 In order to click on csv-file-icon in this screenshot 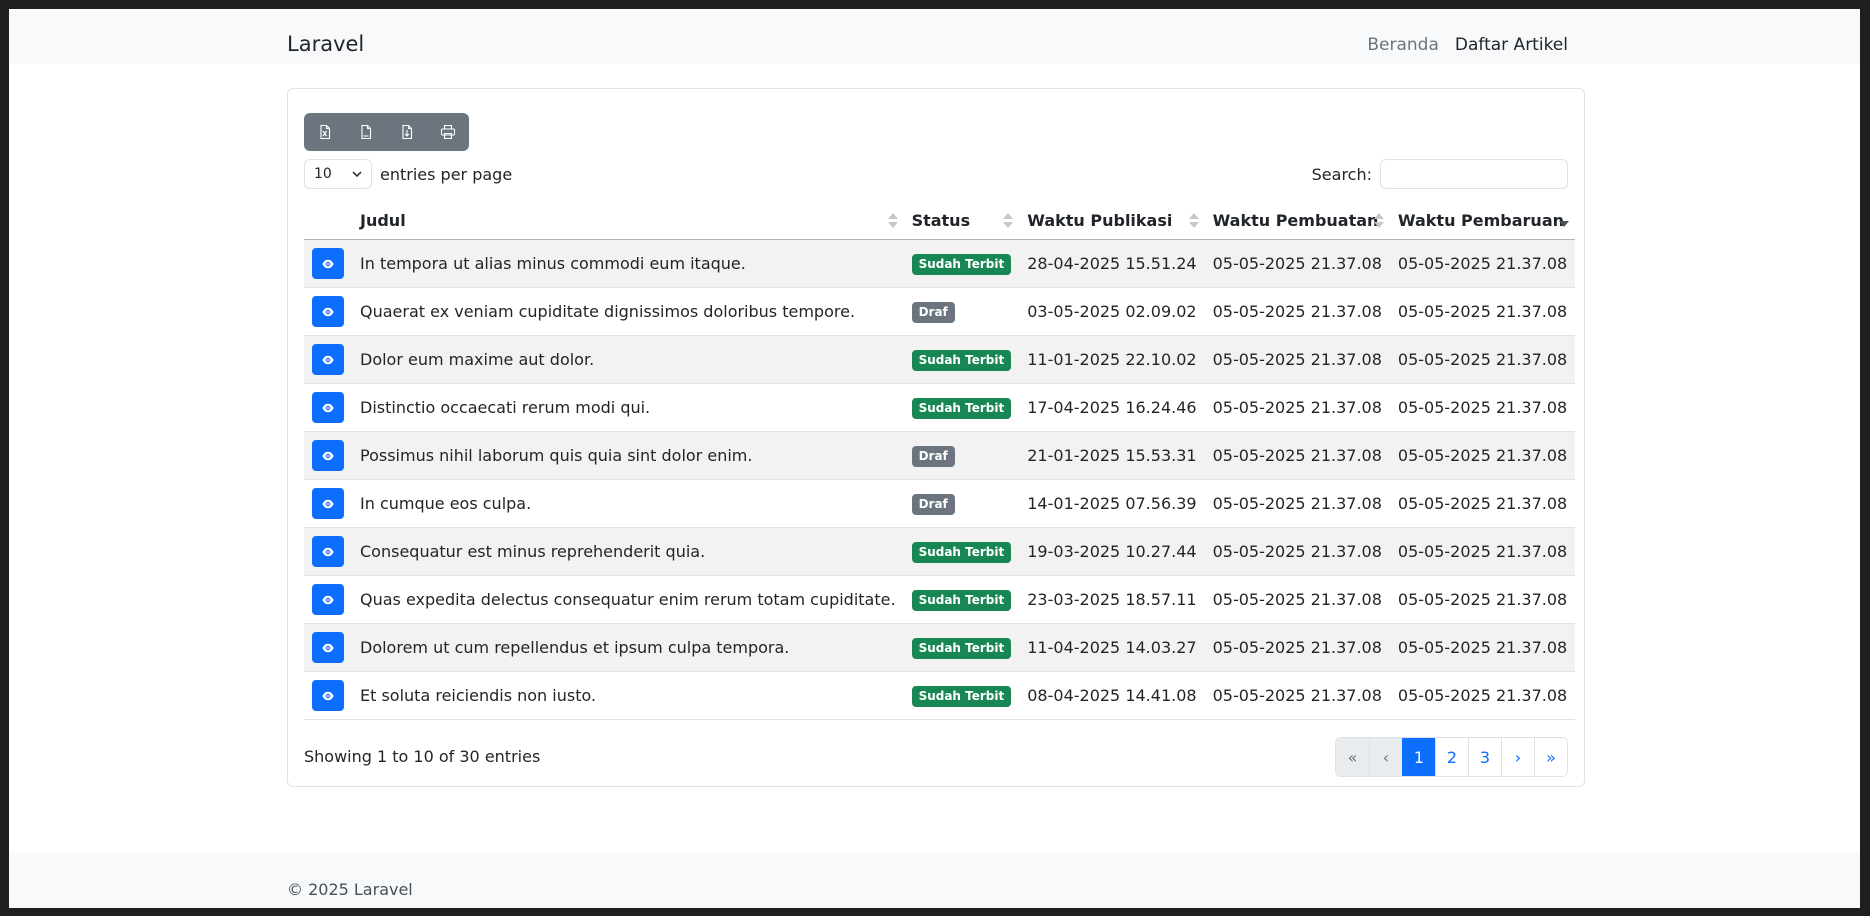, I will do `click(365, 132)`.